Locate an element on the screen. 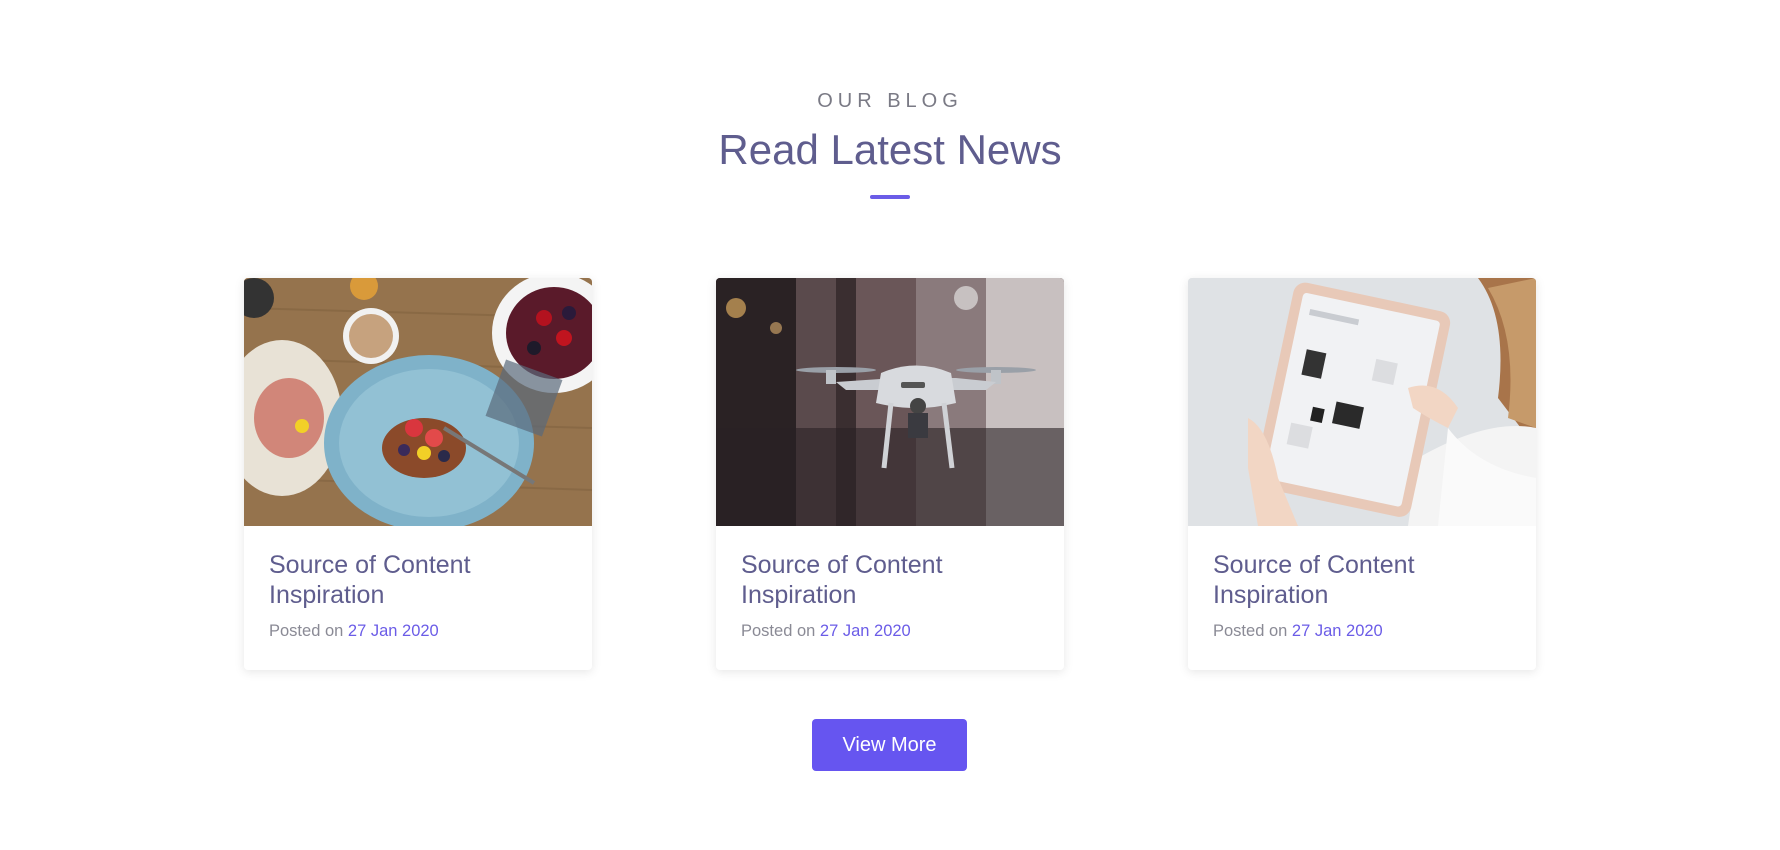 This screenshot has width=1780, height=850. section-title: Read Latest News is located at coordinates (890, 149).